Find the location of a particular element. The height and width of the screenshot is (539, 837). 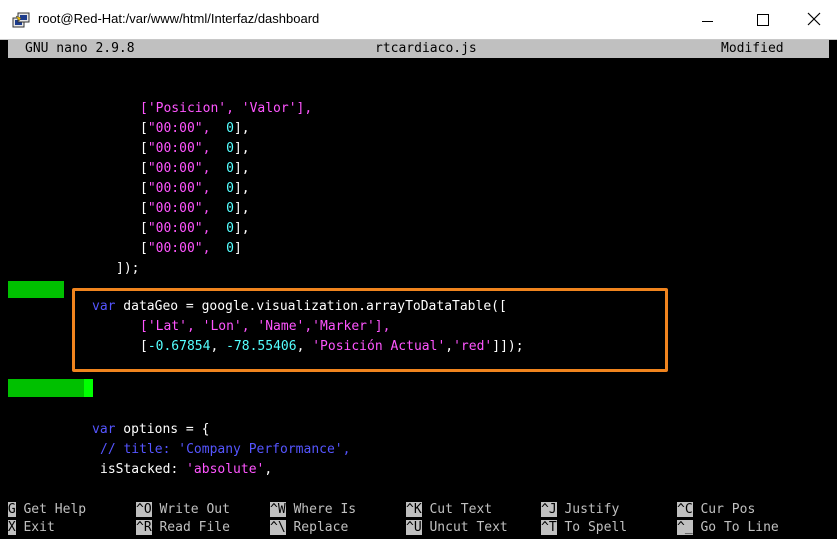

maximize-icon is located at coordinates (763, 20).